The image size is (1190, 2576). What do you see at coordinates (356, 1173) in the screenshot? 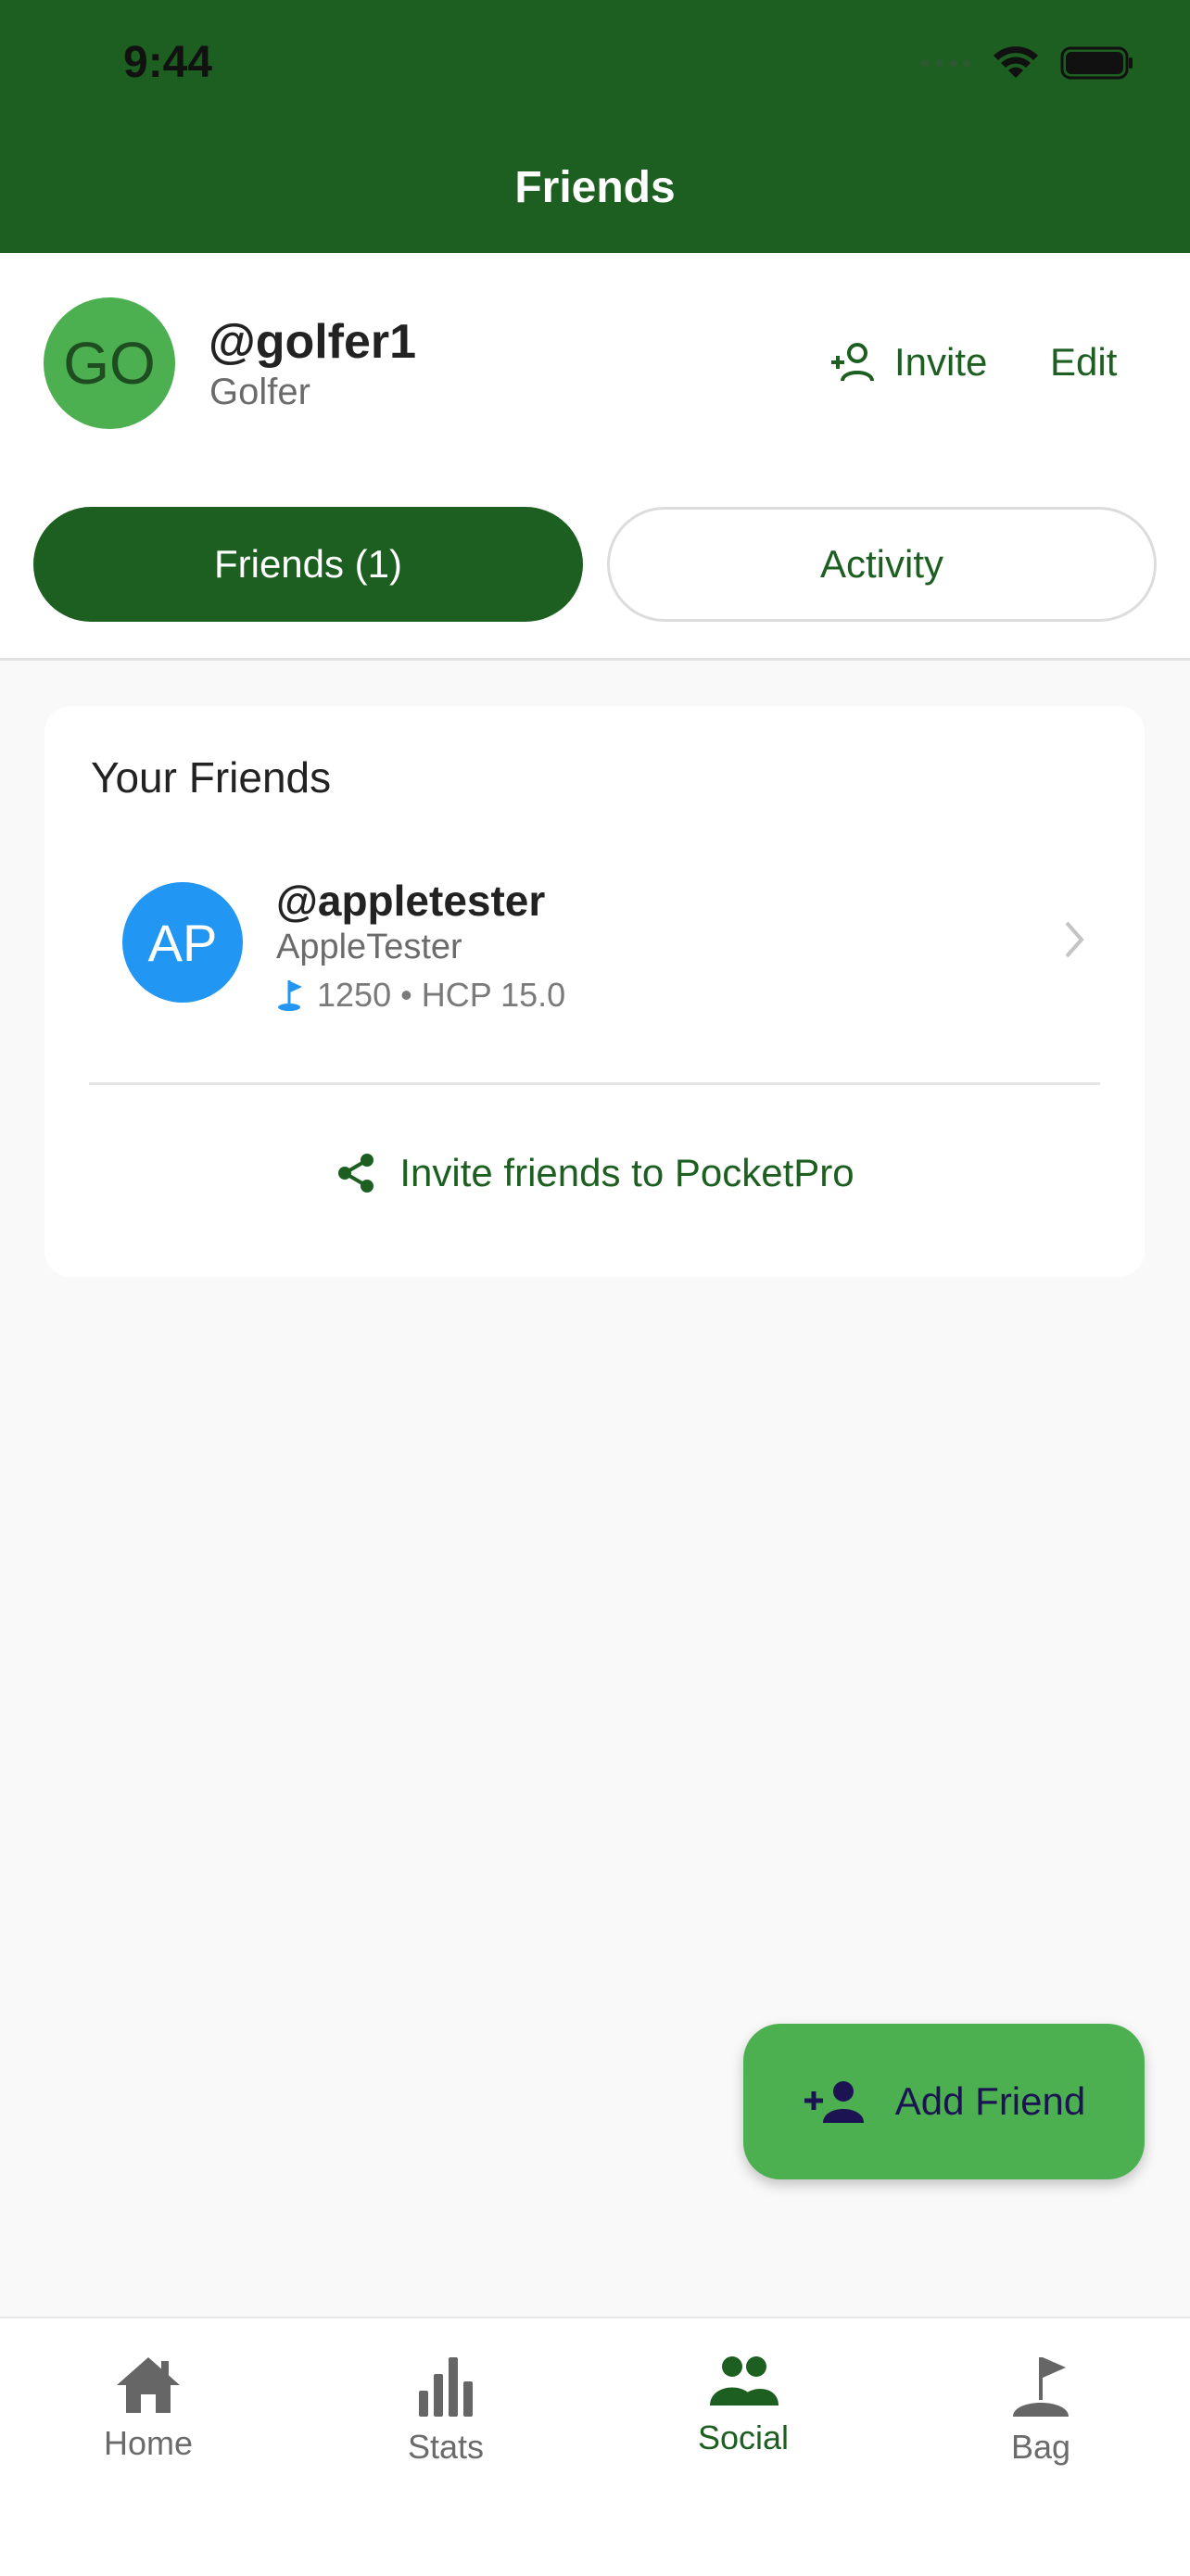
I see `share-icon` at bounding box center [356, 1173].